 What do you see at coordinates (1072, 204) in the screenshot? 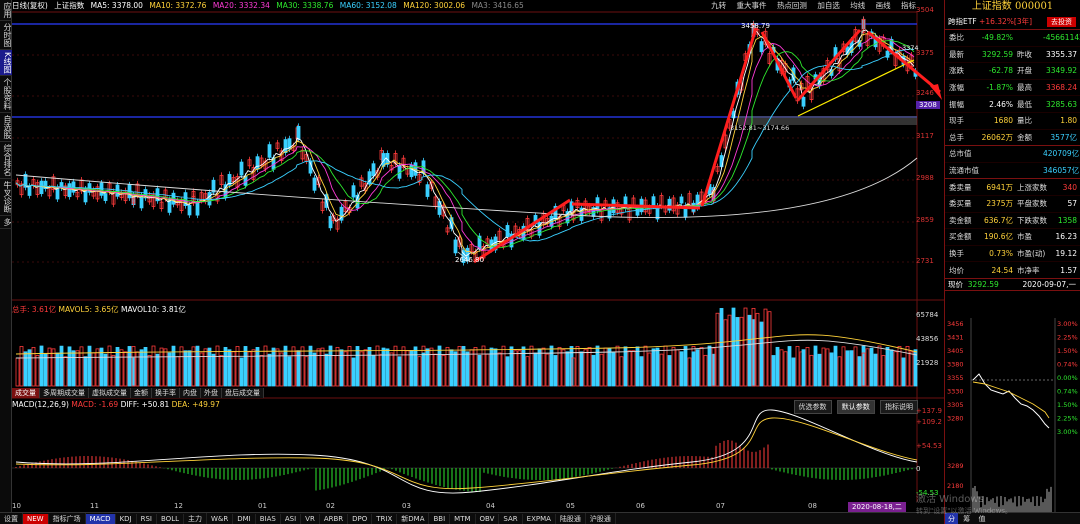
I see `quote-value: 57` at bounding box center [1072, 204].